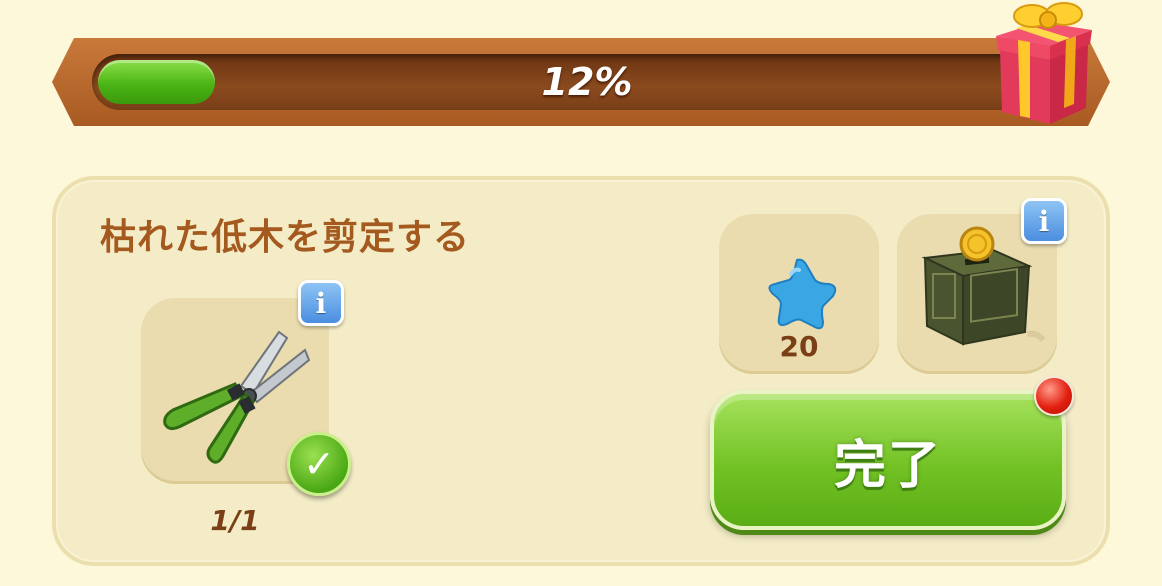 The width and height of the screenshot is (1162, 586). What do you see at coordinates (888, 460) in the screenshot?
I see `complete-button: 完了` at bounding box center [888, 460].